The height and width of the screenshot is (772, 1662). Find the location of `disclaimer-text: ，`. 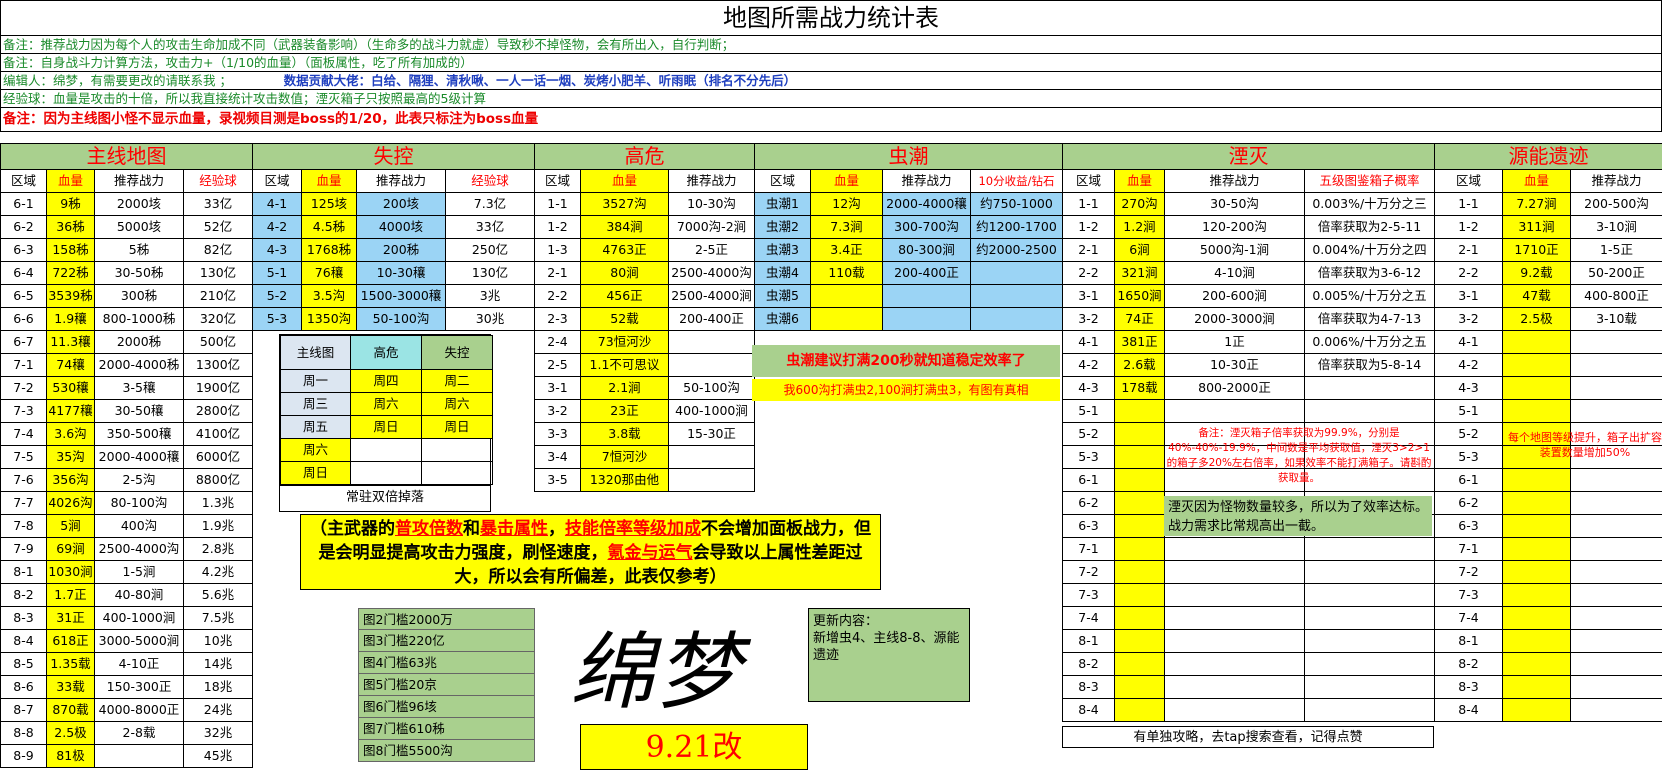

disclaimer-text: ， is located at coordinates (556, 529).